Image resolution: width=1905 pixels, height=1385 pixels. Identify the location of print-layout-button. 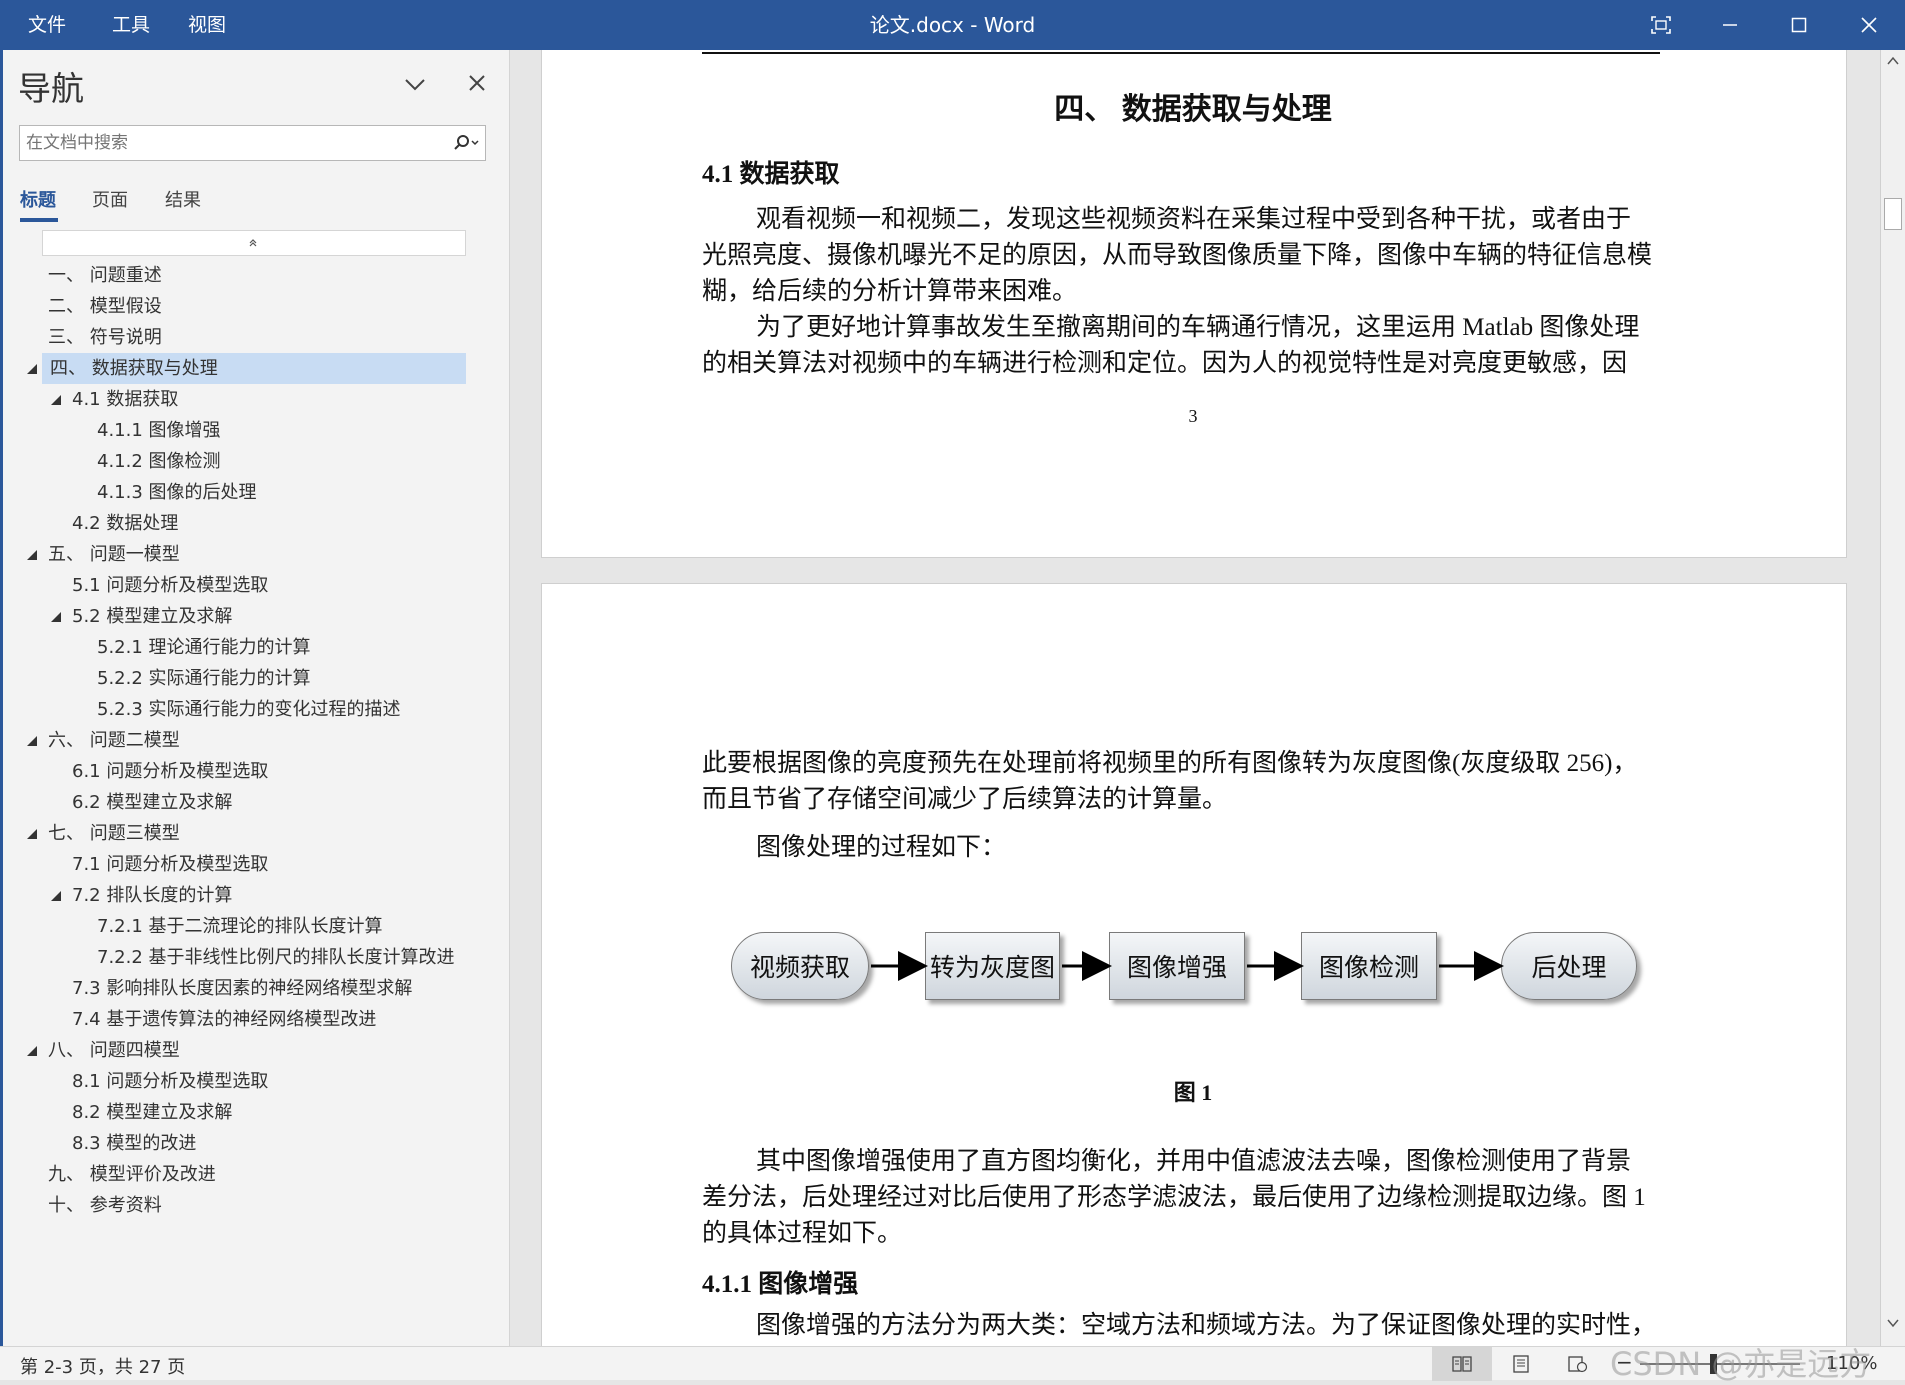
(1522, 1364).